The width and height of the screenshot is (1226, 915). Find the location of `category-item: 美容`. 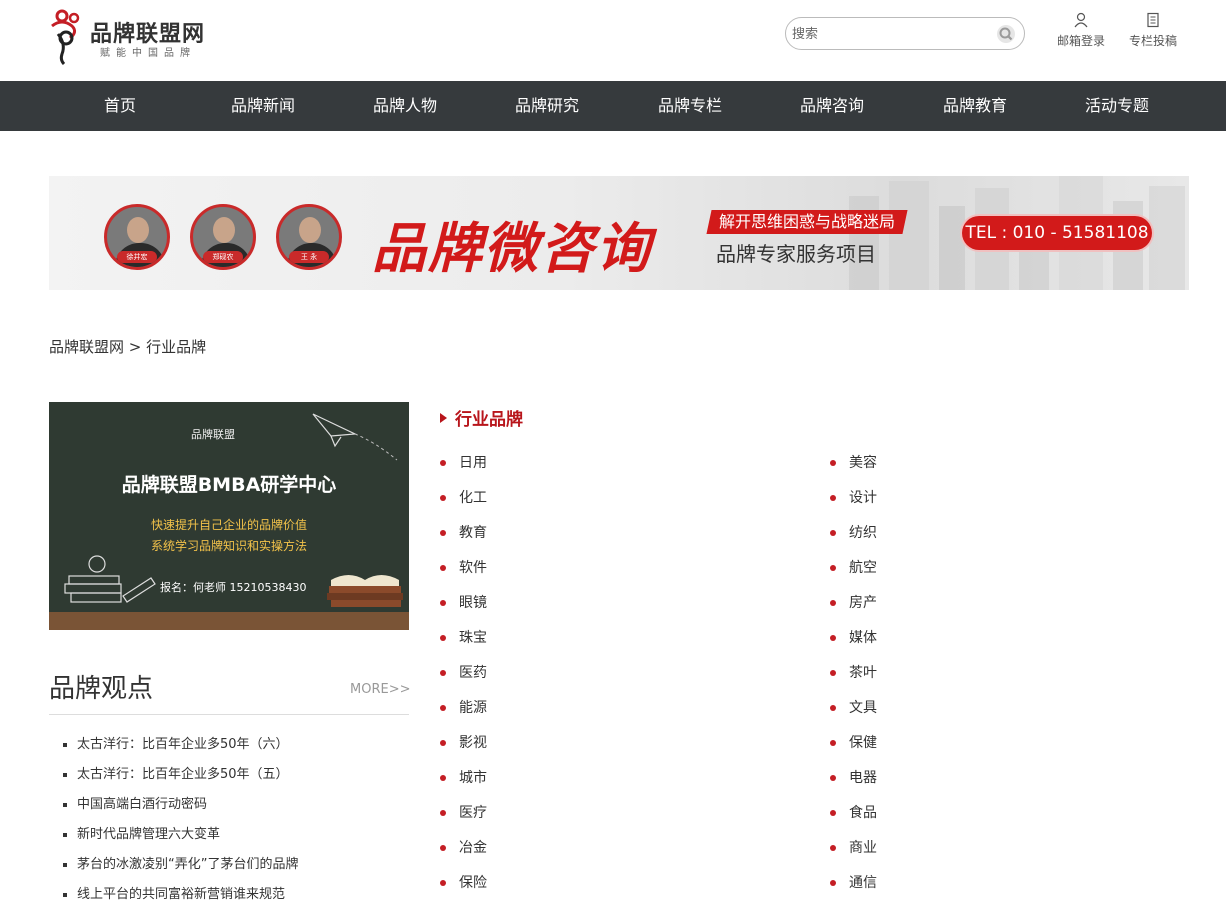

category-item: 美容 is located at coordinates (853, 469).